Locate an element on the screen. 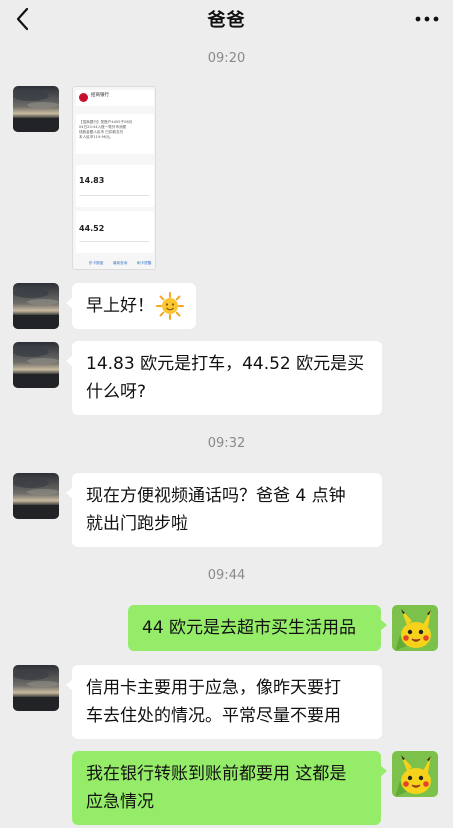  message-text-line: 车去住处的情况。平常尽量不要用 is located at coordinates (213, 716).